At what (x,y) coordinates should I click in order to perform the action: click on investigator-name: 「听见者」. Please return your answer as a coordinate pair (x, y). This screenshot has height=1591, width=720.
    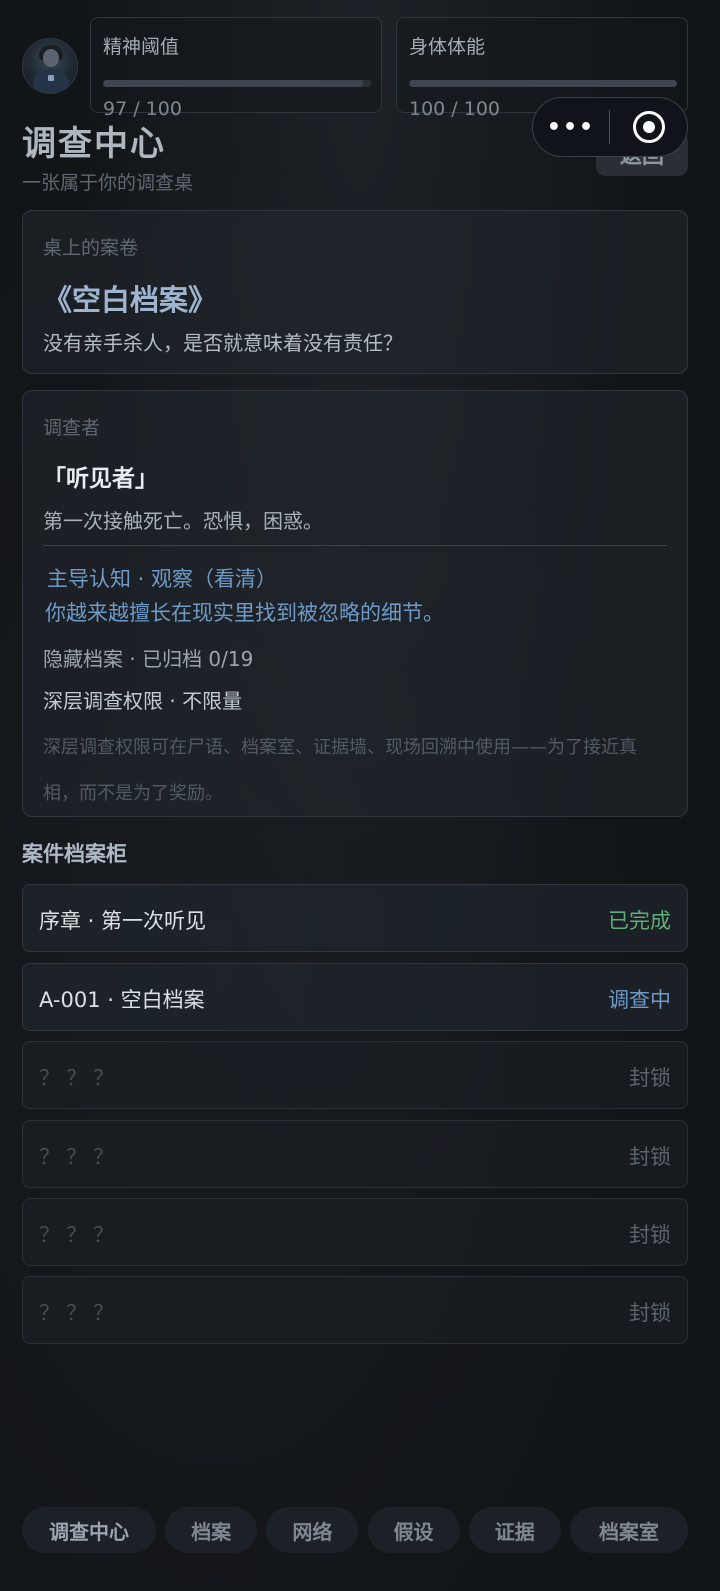
    Looking at the image, I should click on (100, 479).